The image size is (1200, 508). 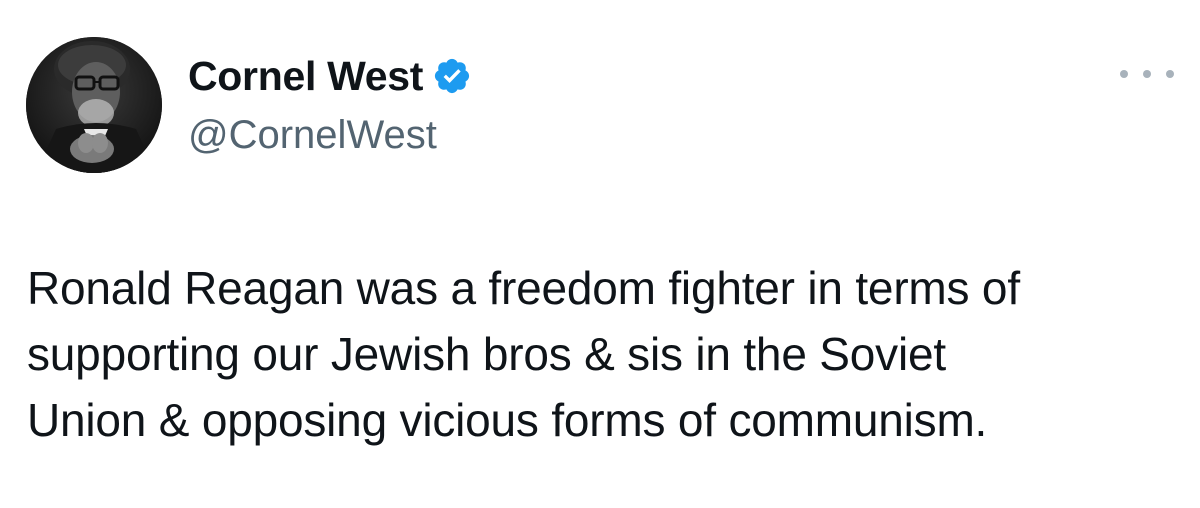 I want to click on more-options-icon, so click(x=1147, y=74).